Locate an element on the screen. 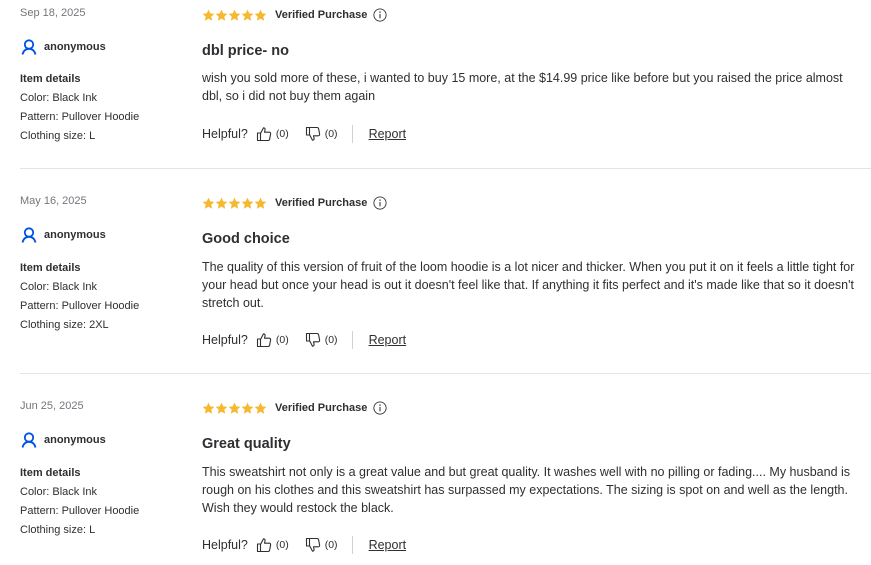 Image resolution: width=871 pixels, height=565 pixels. review-date: Sep 18, 2025 is located at coordinates (53, 13).